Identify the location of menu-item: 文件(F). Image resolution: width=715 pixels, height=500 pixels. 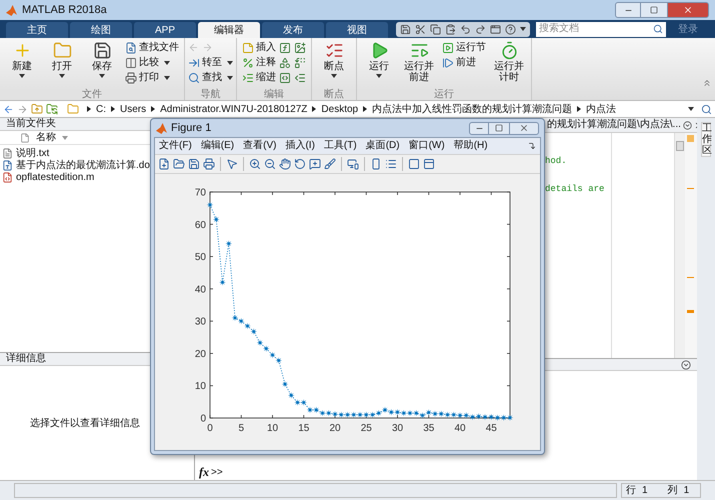
(175, 146).